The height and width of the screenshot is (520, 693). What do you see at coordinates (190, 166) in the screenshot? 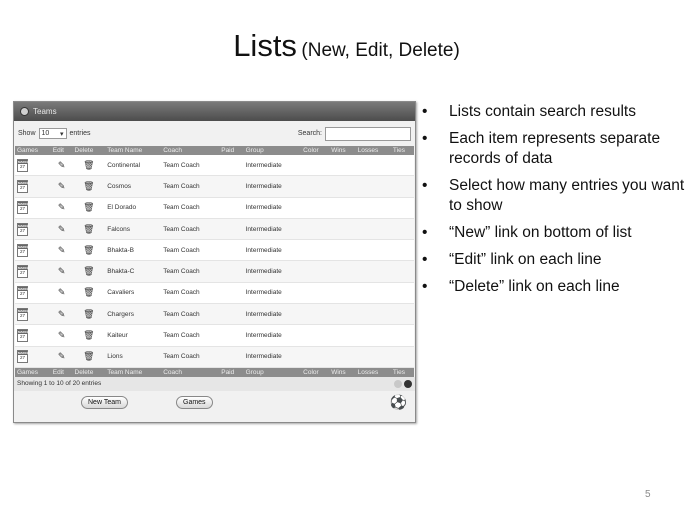
I see `coach-cell: Team Coach` at bounding box center [190, 166].